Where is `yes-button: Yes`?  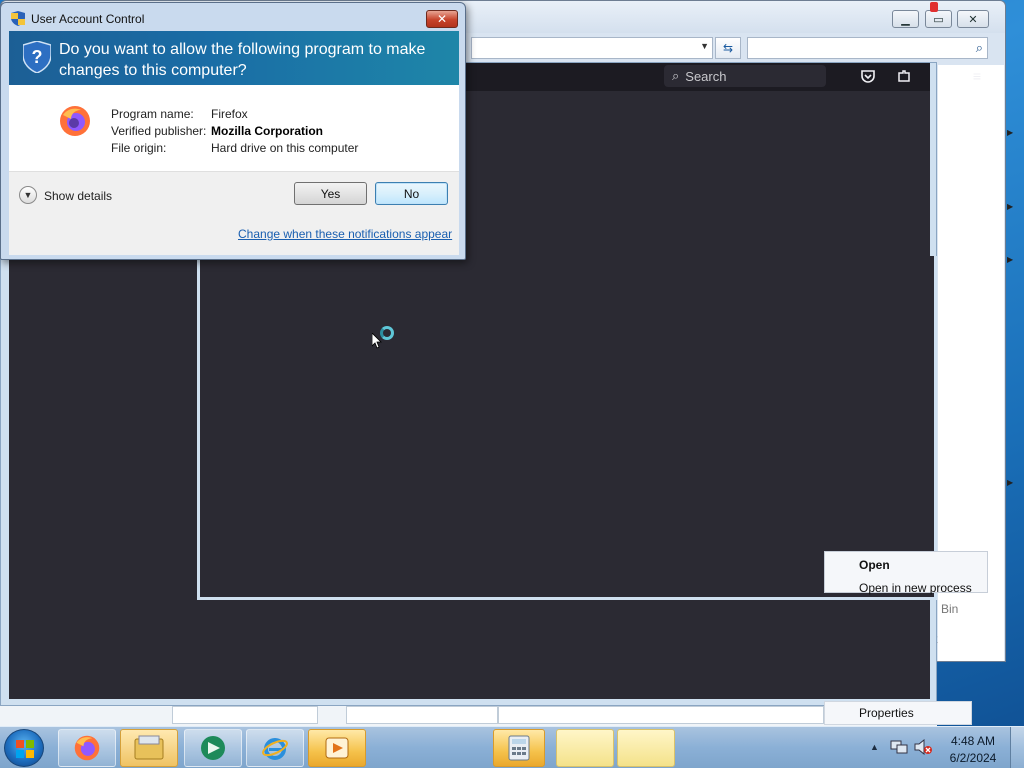
yes-button: Yes is located at coordinates (330, 193).